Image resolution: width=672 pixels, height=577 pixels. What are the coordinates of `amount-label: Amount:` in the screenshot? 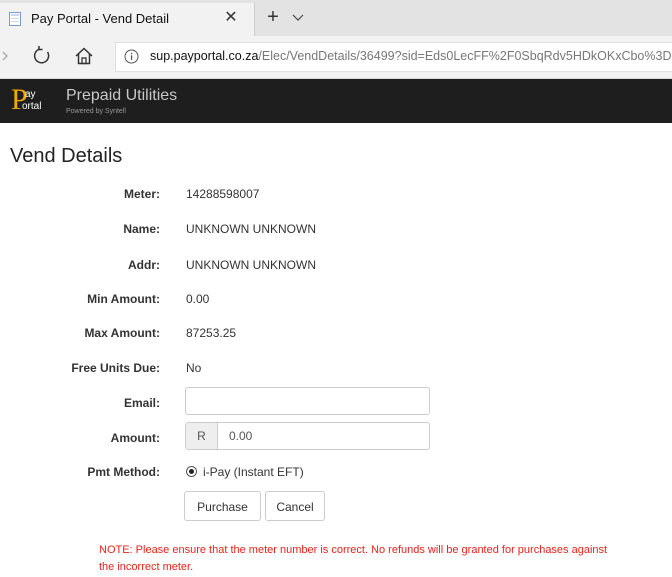 It's located at (135, 438).